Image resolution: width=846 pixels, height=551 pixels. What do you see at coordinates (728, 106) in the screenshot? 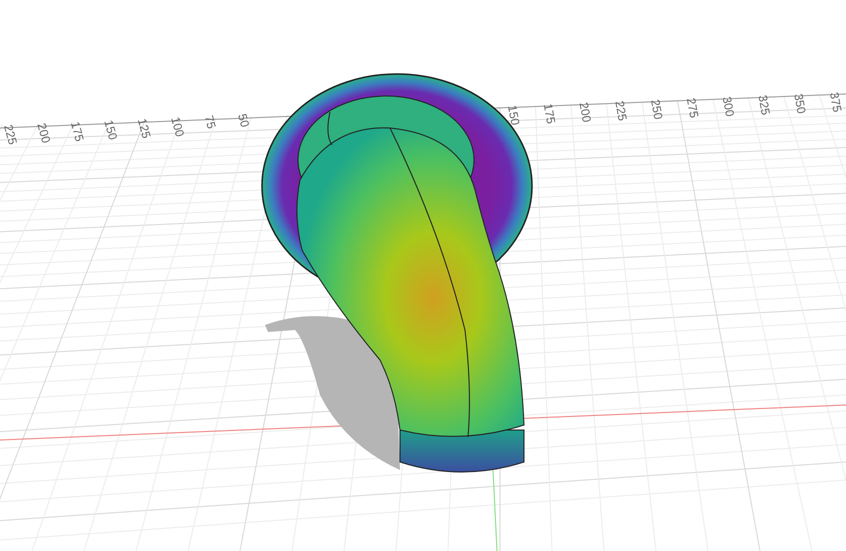
I see `ruler-label: 300` at bounding box center [728, 106].